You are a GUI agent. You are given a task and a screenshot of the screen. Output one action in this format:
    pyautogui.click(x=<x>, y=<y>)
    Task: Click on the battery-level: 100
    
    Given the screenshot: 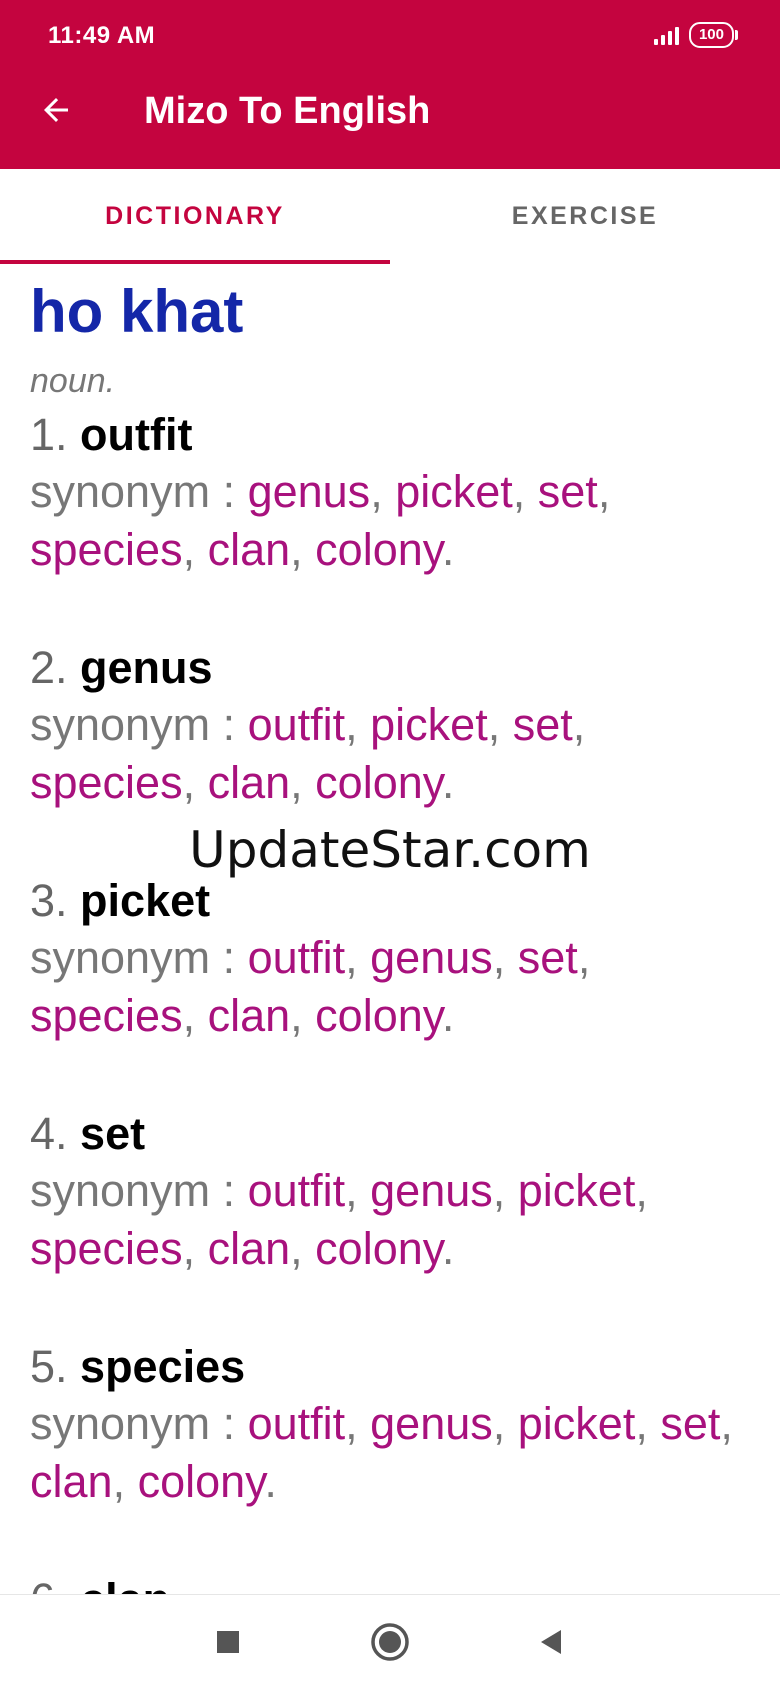 What is the action you would take?
    pyautogui.click(x=711, y=34)
    